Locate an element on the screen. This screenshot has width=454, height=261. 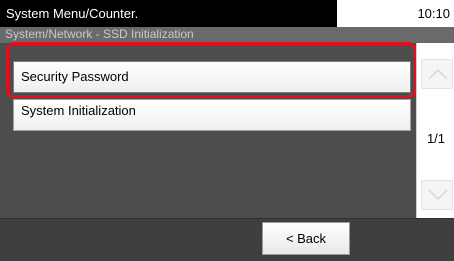
list-item-security-password: Security Password is located at coordinates (212, 77).